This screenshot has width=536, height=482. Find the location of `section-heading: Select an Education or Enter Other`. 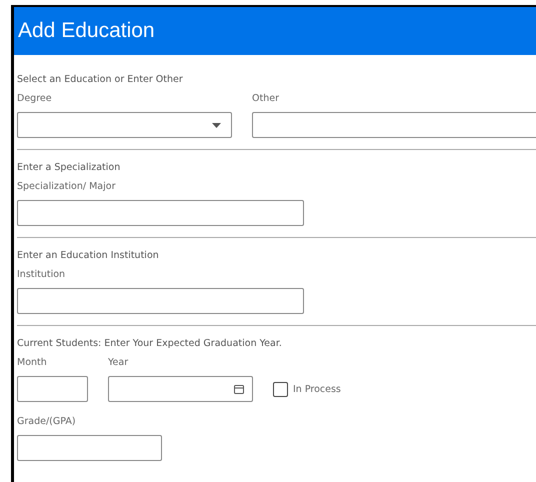

section-heading: Select an Education or Enter Other is located at coordinates (100, 79).